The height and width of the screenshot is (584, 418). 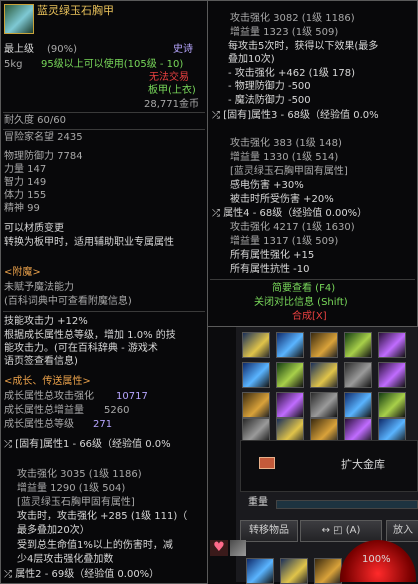 I want to click on compare-line: 攻击强化 4217 (1级 1630), so click(x=292, y=227).